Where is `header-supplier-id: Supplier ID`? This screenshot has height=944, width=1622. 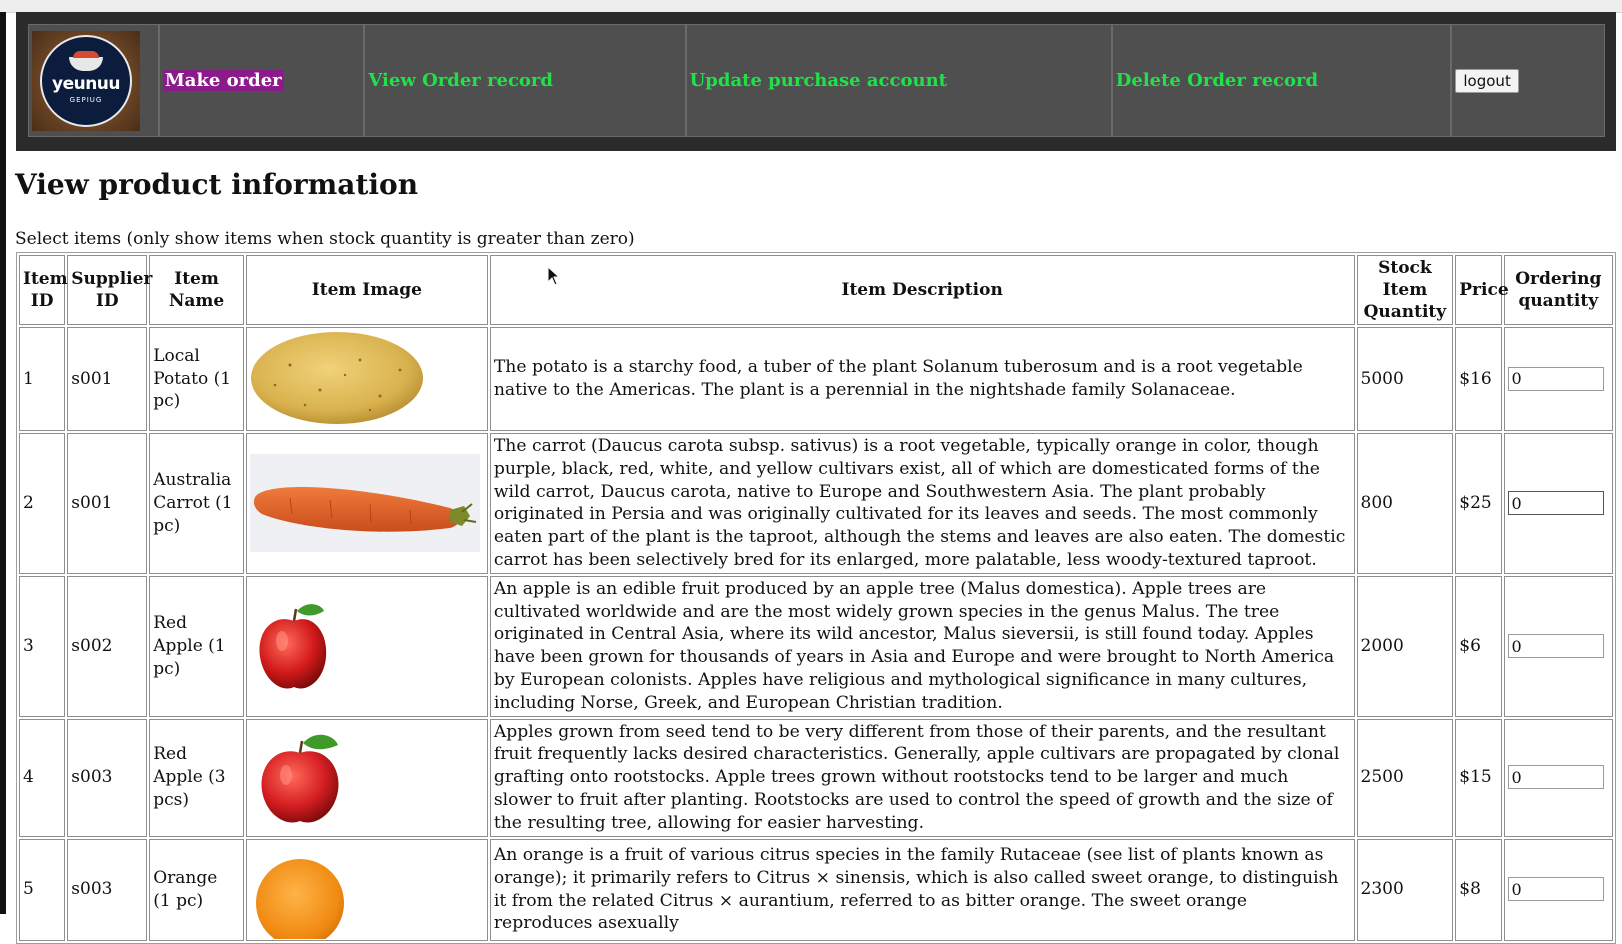
header-supplier-id: Supplier ID is located at coordinates (109, 290).